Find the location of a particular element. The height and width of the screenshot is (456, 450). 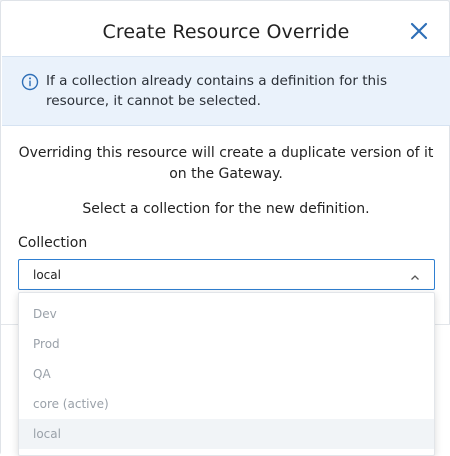

close-icon is located at coordinates (419, 31).